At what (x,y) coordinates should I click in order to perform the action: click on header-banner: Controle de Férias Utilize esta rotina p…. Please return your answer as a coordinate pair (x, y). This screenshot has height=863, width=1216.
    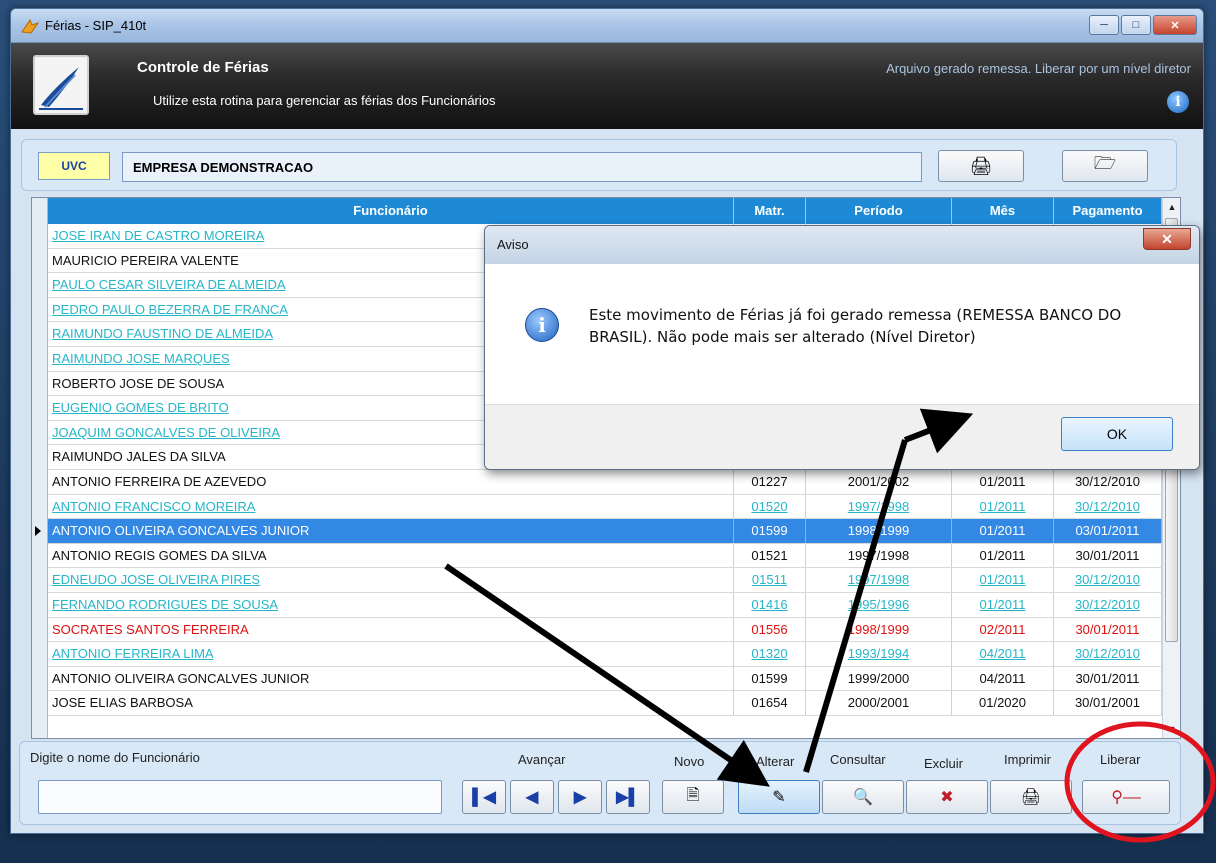
    Looking at the image, I should click on (607, 86).